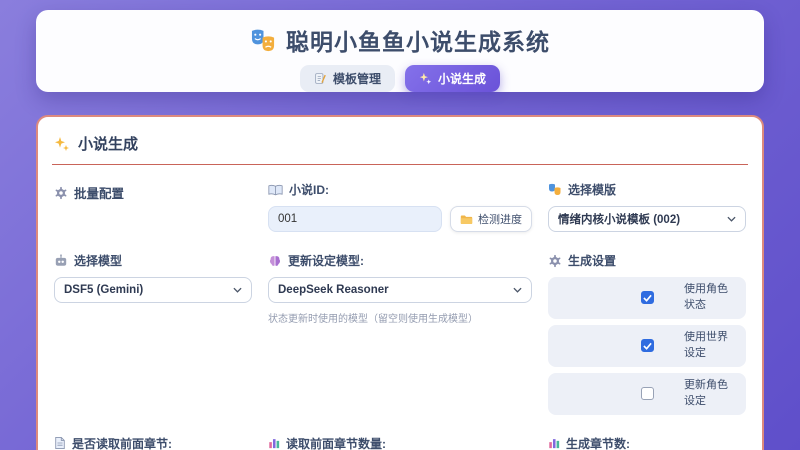 The width and height of the screenshot is (800, 450). I want to click on update-model-select: DeepSeek Reasoner, so click(400, 290).